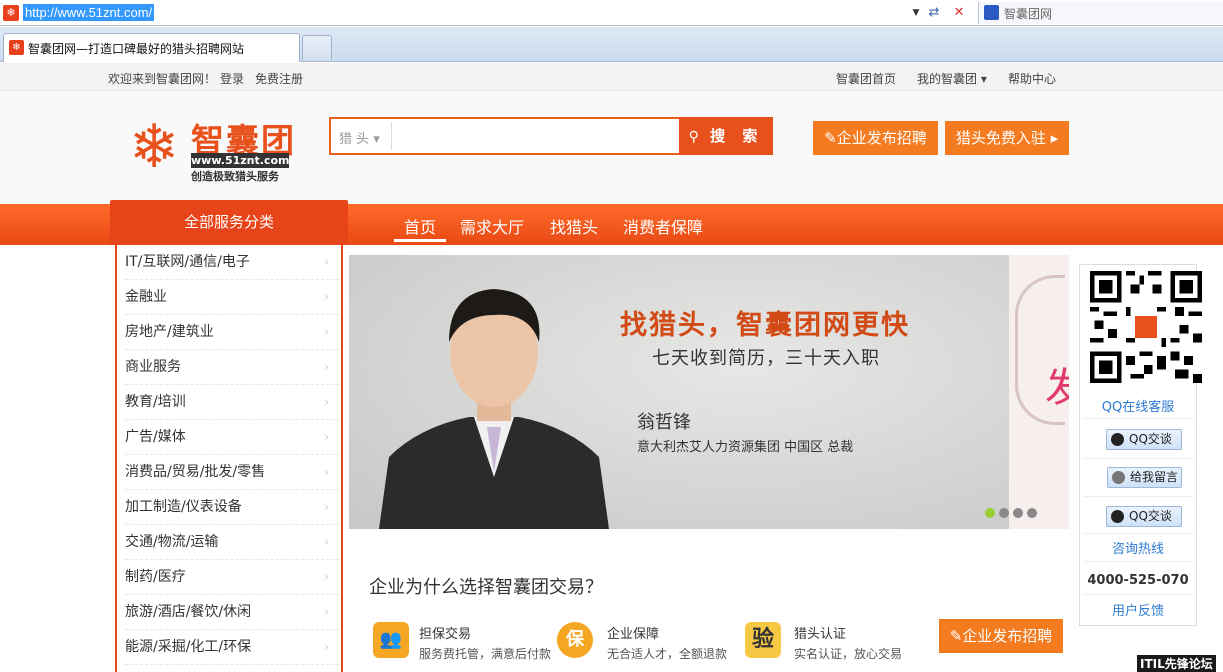  Describe the element at coordinates (188, 647) in the screenshot. I see `category-label: 能源/采掘/化工/环保` at that location.